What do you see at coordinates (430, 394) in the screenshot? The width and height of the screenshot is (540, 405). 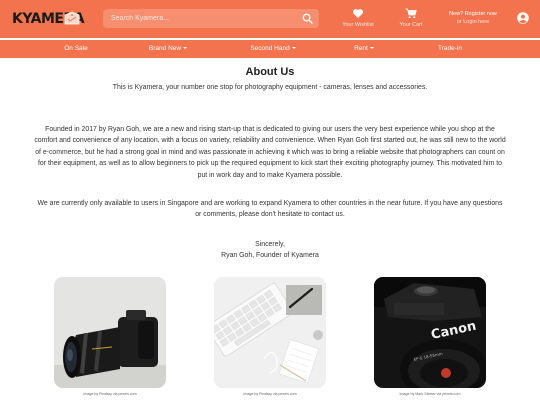 I see `photo-credit: Image by Mark Sleeter via pexels.com` at bounding box center [430, 394].